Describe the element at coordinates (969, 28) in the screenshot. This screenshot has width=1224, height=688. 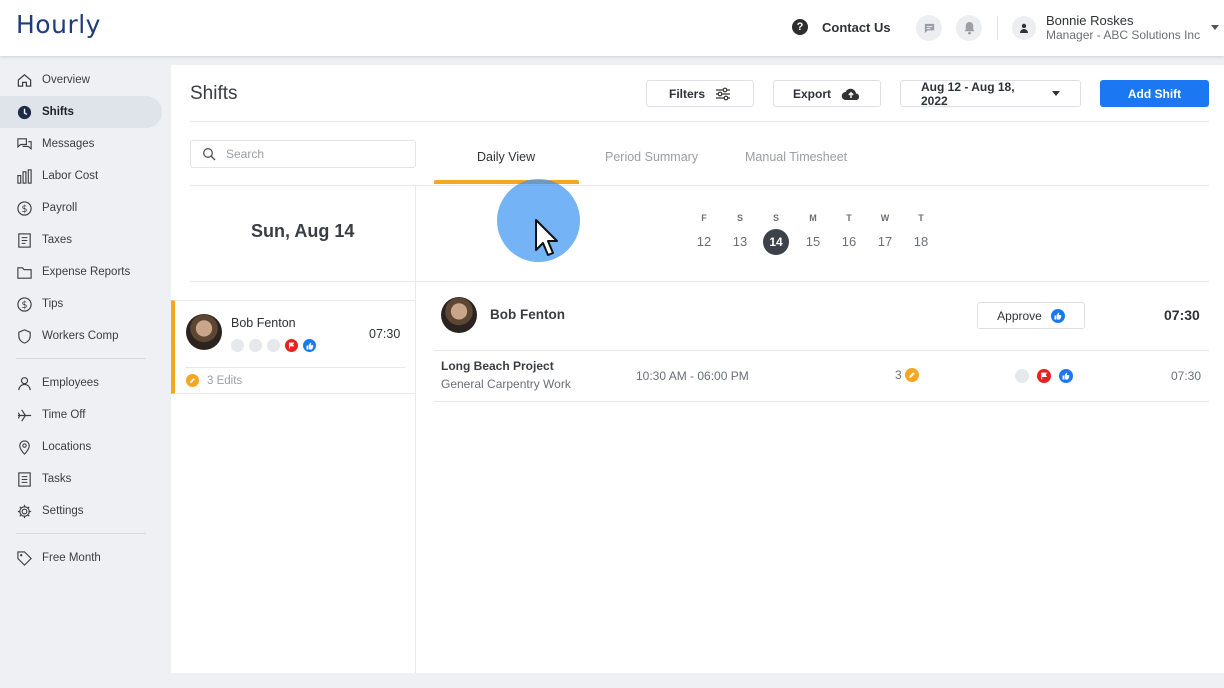
I see `notifications-button` at that location.